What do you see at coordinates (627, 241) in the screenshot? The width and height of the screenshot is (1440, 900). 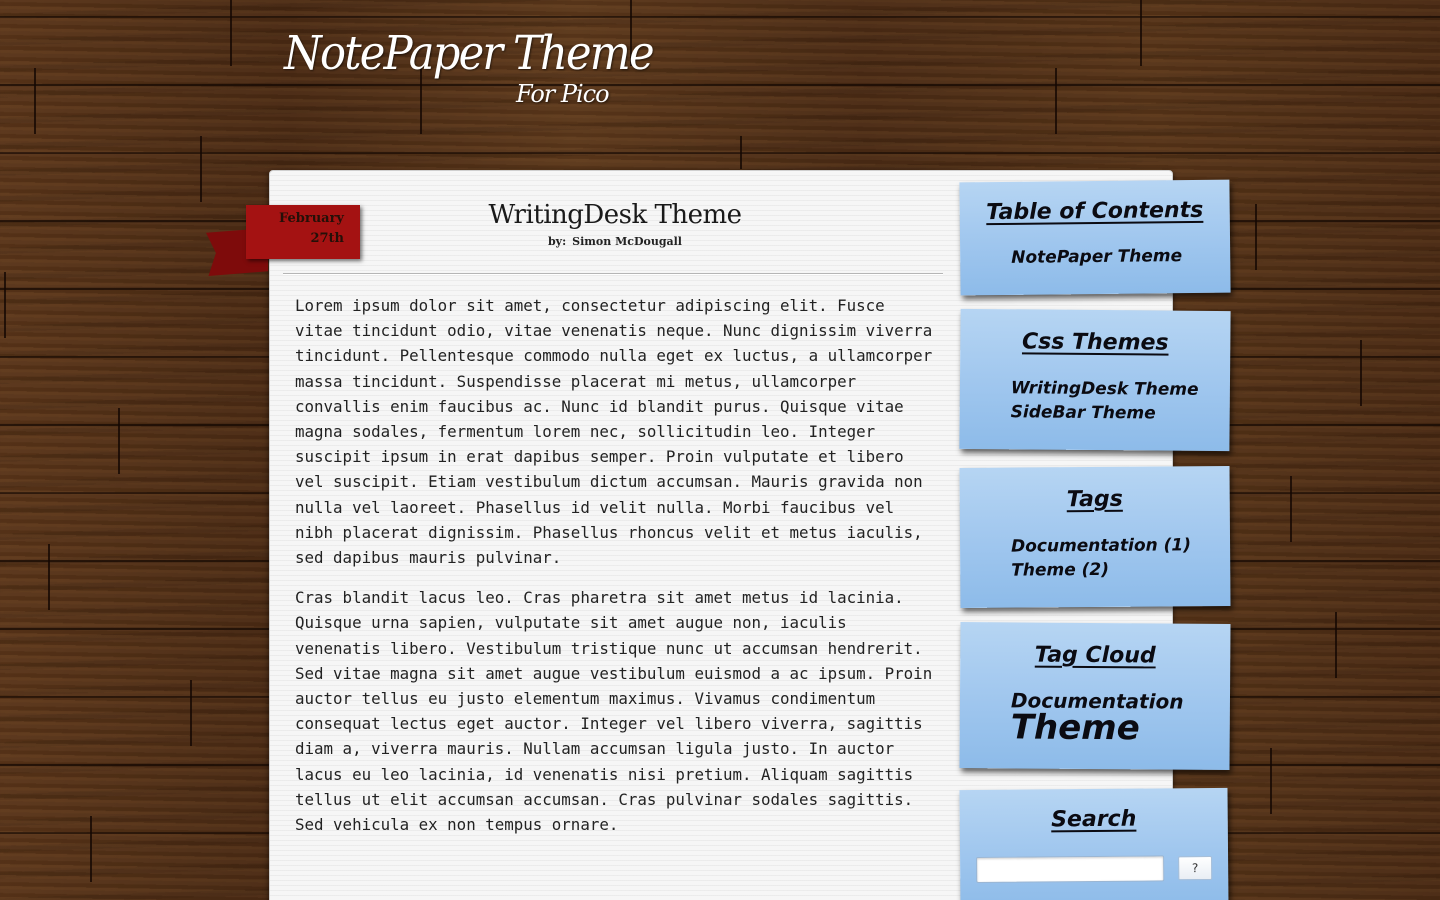 I see `author-name: Simon McDougall` at bounding box center [627, 241].